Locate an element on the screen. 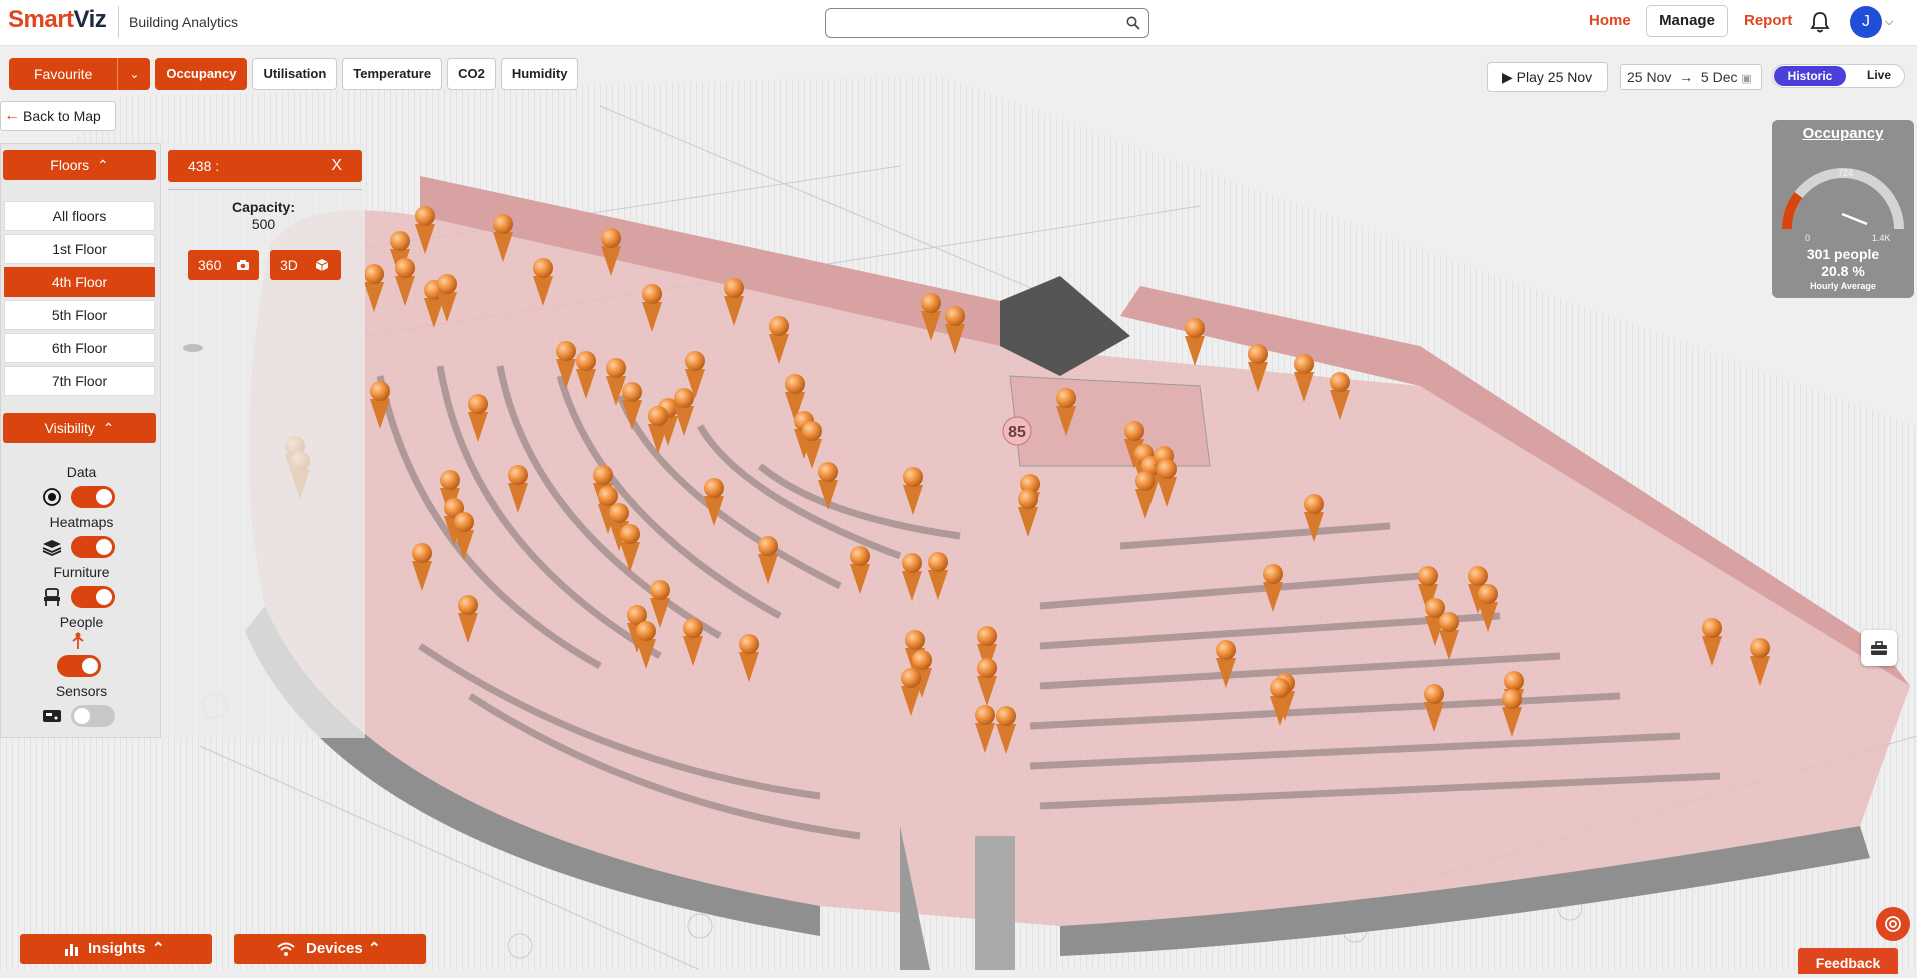  room-title-bar: 438 : X is located at coordinates (265, 166).